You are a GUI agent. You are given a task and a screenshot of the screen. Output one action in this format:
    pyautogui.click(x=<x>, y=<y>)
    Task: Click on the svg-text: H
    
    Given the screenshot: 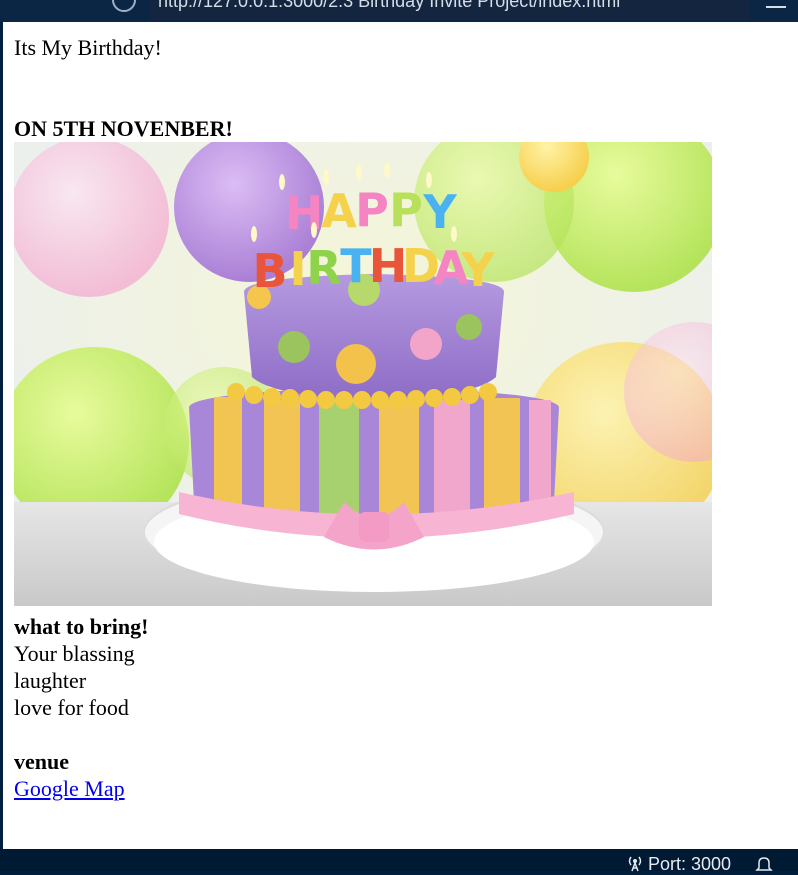 What is the action you would take?
    pyautogui.click(x=304, y=213)
    